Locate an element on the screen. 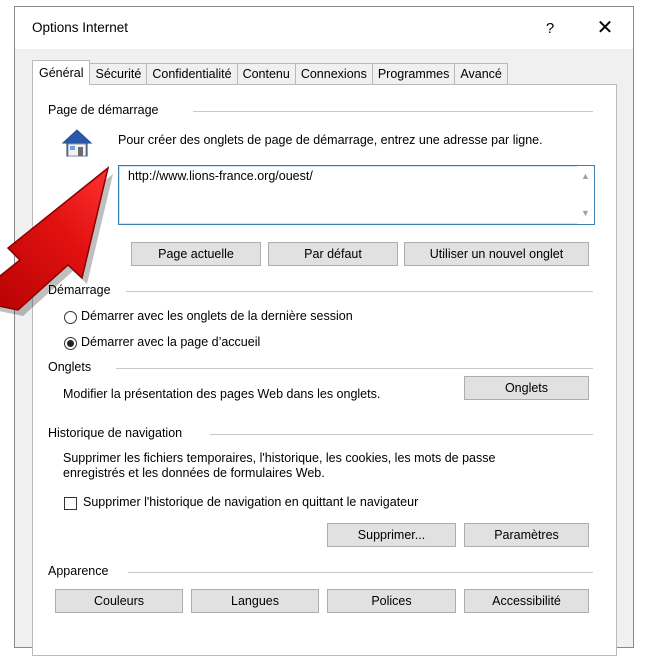 This screenshot has height=656, width=646. tabs-section-label: Onglets is located at coordinates (73, 367).